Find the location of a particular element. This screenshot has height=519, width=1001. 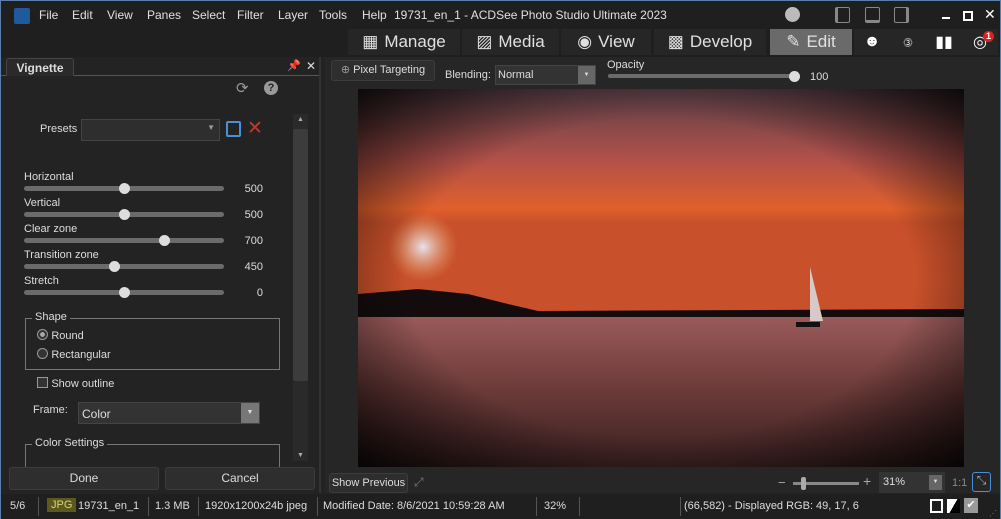

presets-dropdown: ▼ is located at coordinates (150, 130).